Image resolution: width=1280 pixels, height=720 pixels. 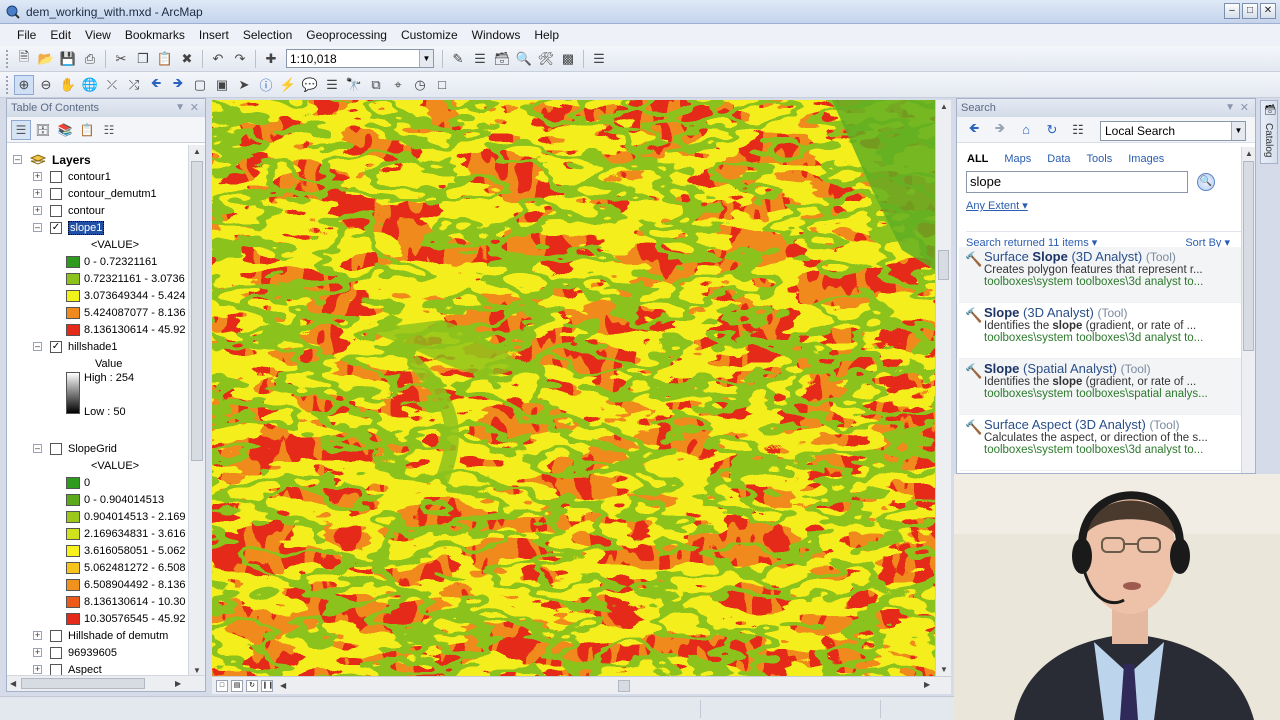 What do you see at coordinates (332, 85) in the screenshot?
I see `measure-icon: ☰` at bounding box center [332, 85].